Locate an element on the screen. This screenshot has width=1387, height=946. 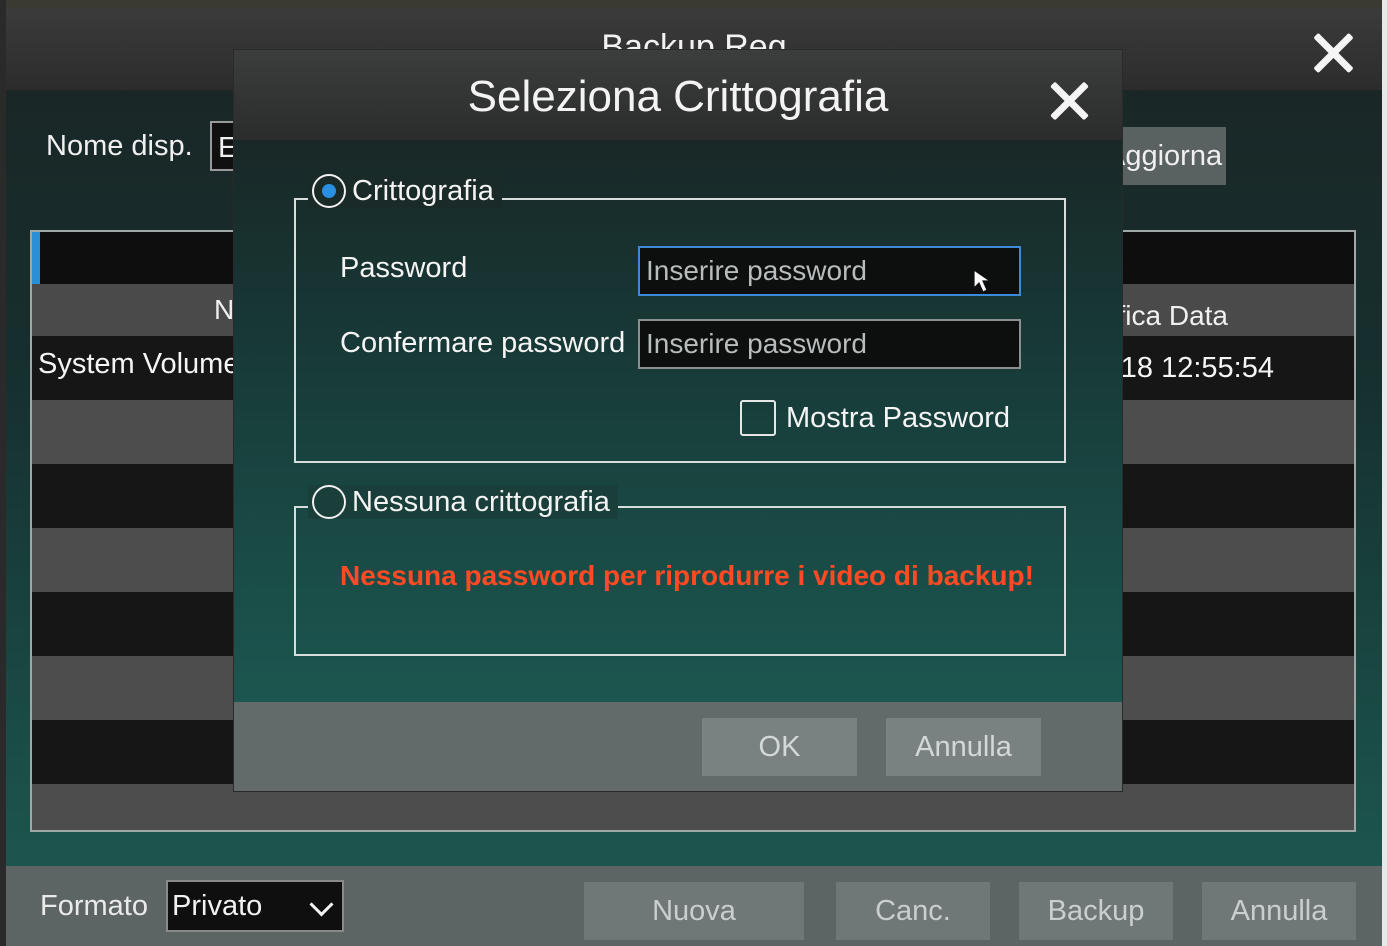
dialog-cancel-button: Annulla is located at coordinates (963, 747).